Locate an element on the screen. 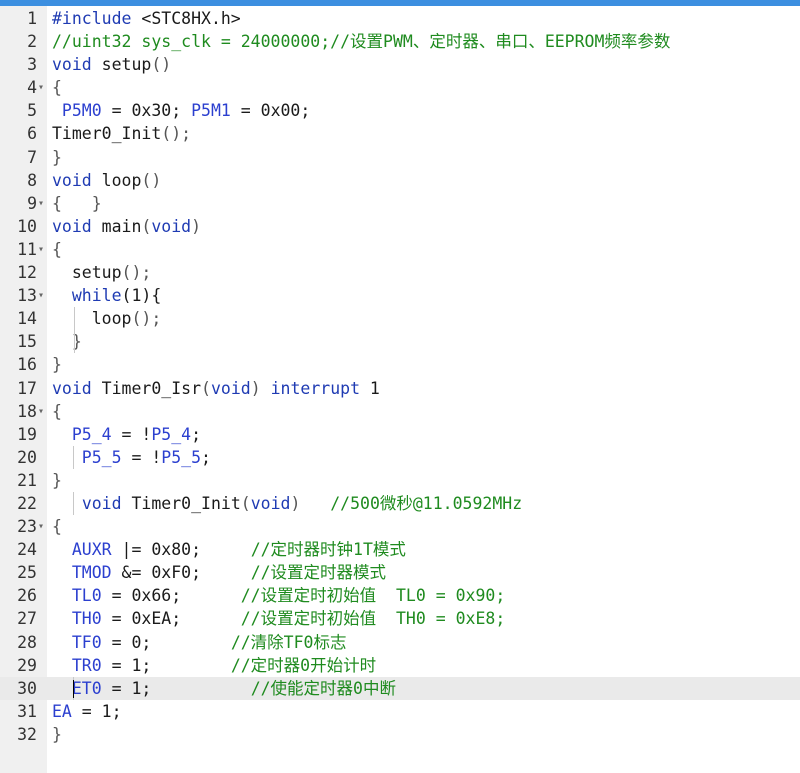  code-token: //定时器0开始计时 is located at coordinates (303, 665).